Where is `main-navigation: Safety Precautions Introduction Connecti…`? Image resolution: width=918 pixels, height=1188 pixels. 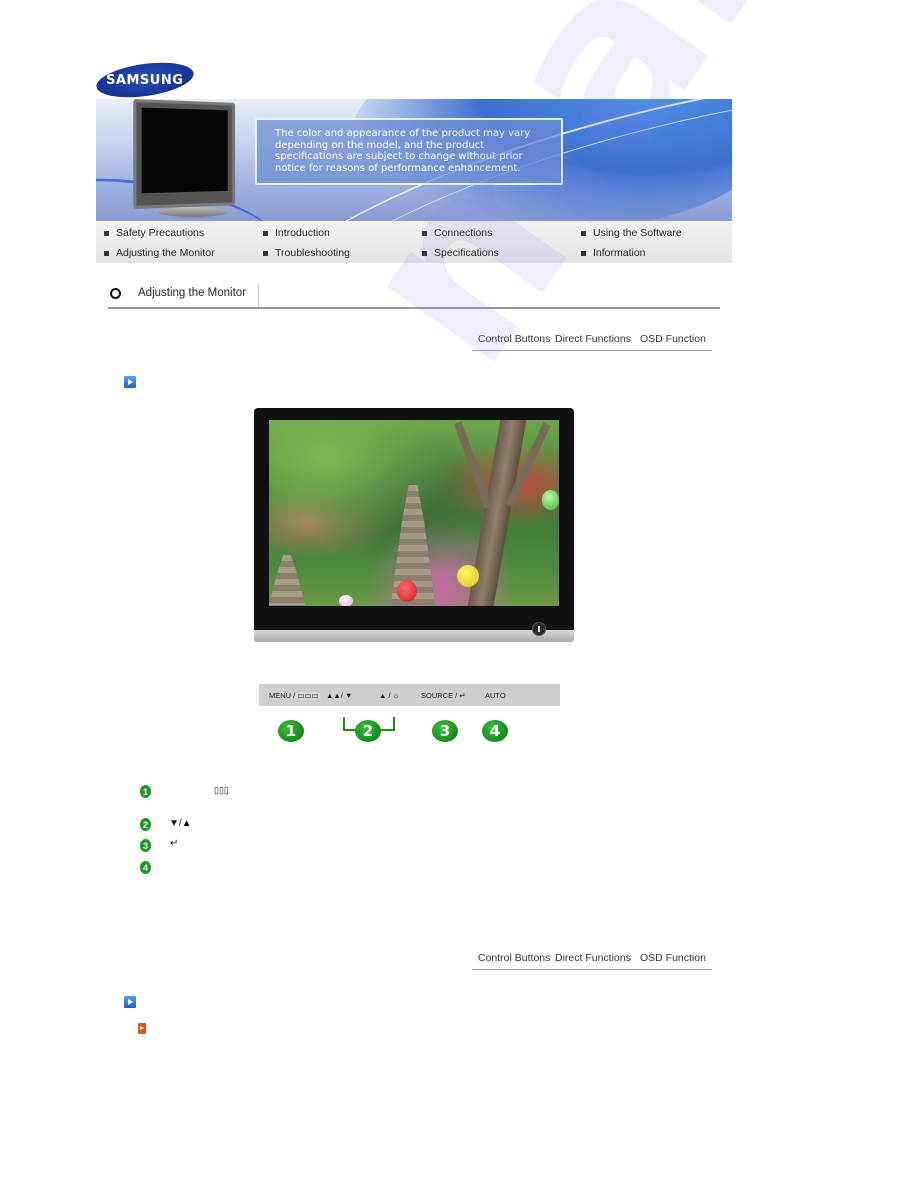 main-navigation: Safety Precautions Introduction Connecti… is located at coordinates (414, 242).